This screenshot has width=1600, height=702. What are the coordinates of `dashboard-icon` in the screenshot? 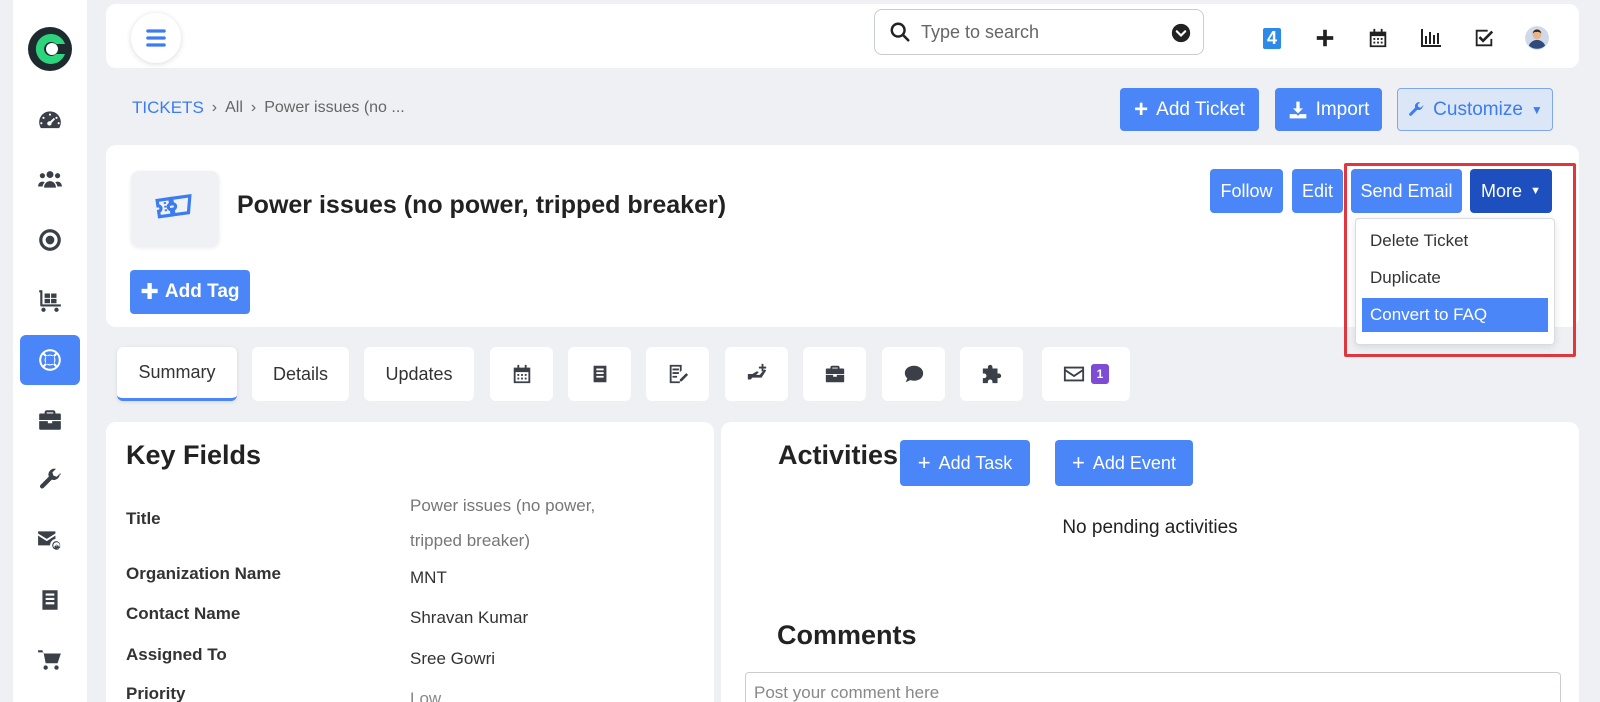 It's located at (50, 120).